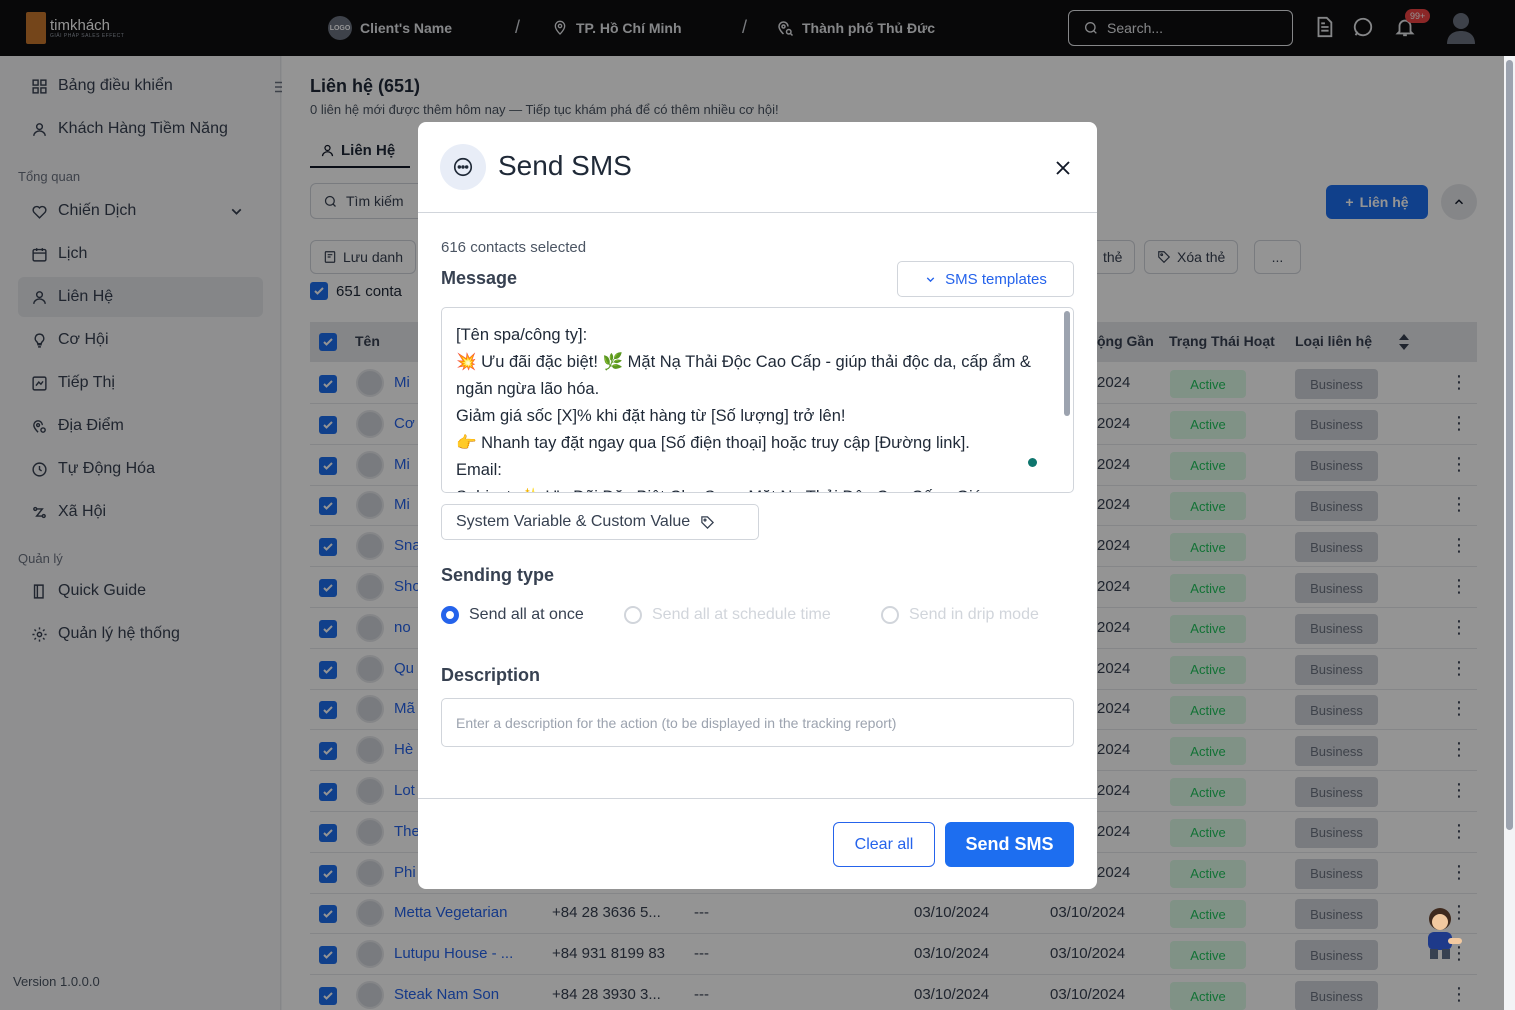 The image size is (1515, 1010). Describe the element at coordinates (930, 279) in the screenshot. I see `chevron-down-icon` at that location.